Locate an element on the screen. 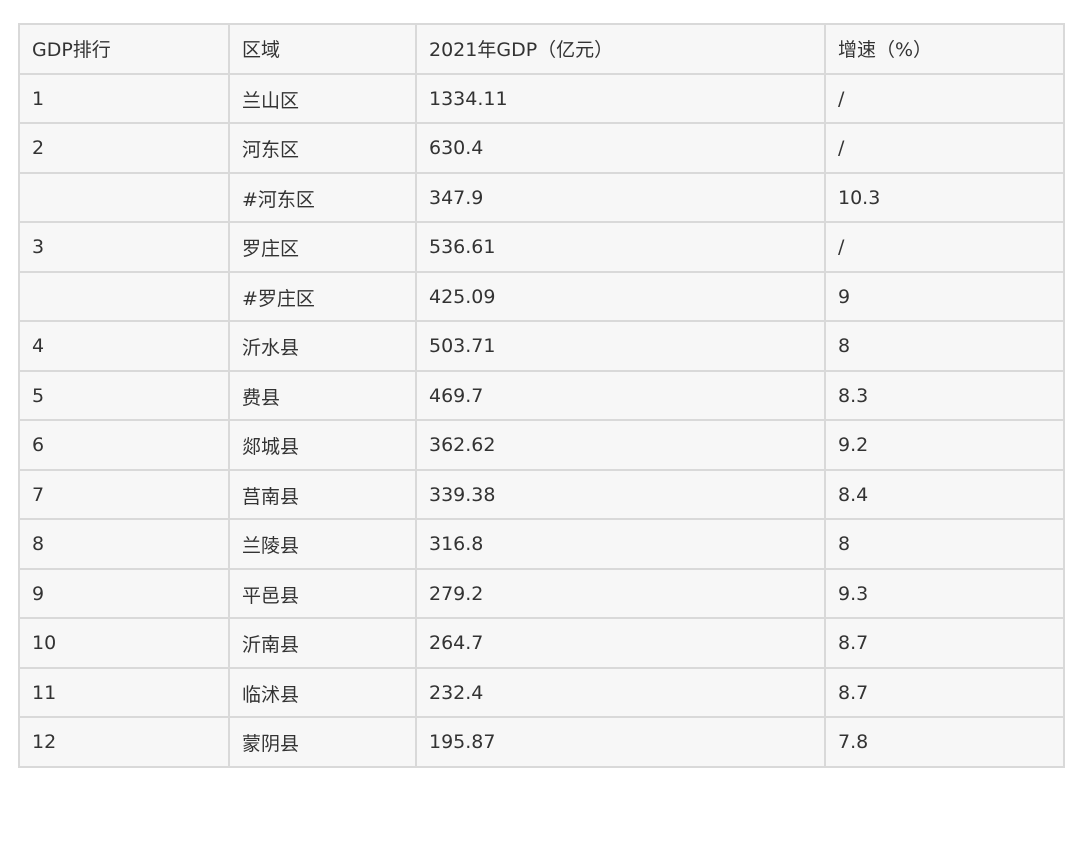  cell-gdp: 630.4 is located at coordinates (620, 148).